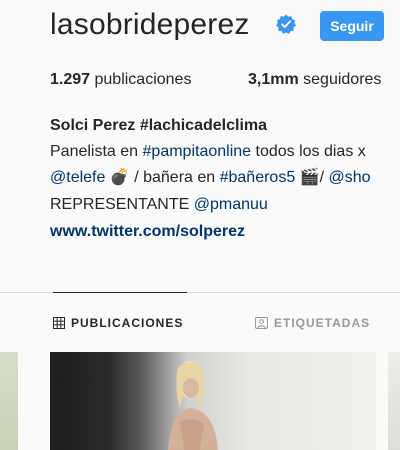 Image resolution: width=400 pixels, height=450 pixels. I want to click on mention-link: @sho, so click(350, 177).